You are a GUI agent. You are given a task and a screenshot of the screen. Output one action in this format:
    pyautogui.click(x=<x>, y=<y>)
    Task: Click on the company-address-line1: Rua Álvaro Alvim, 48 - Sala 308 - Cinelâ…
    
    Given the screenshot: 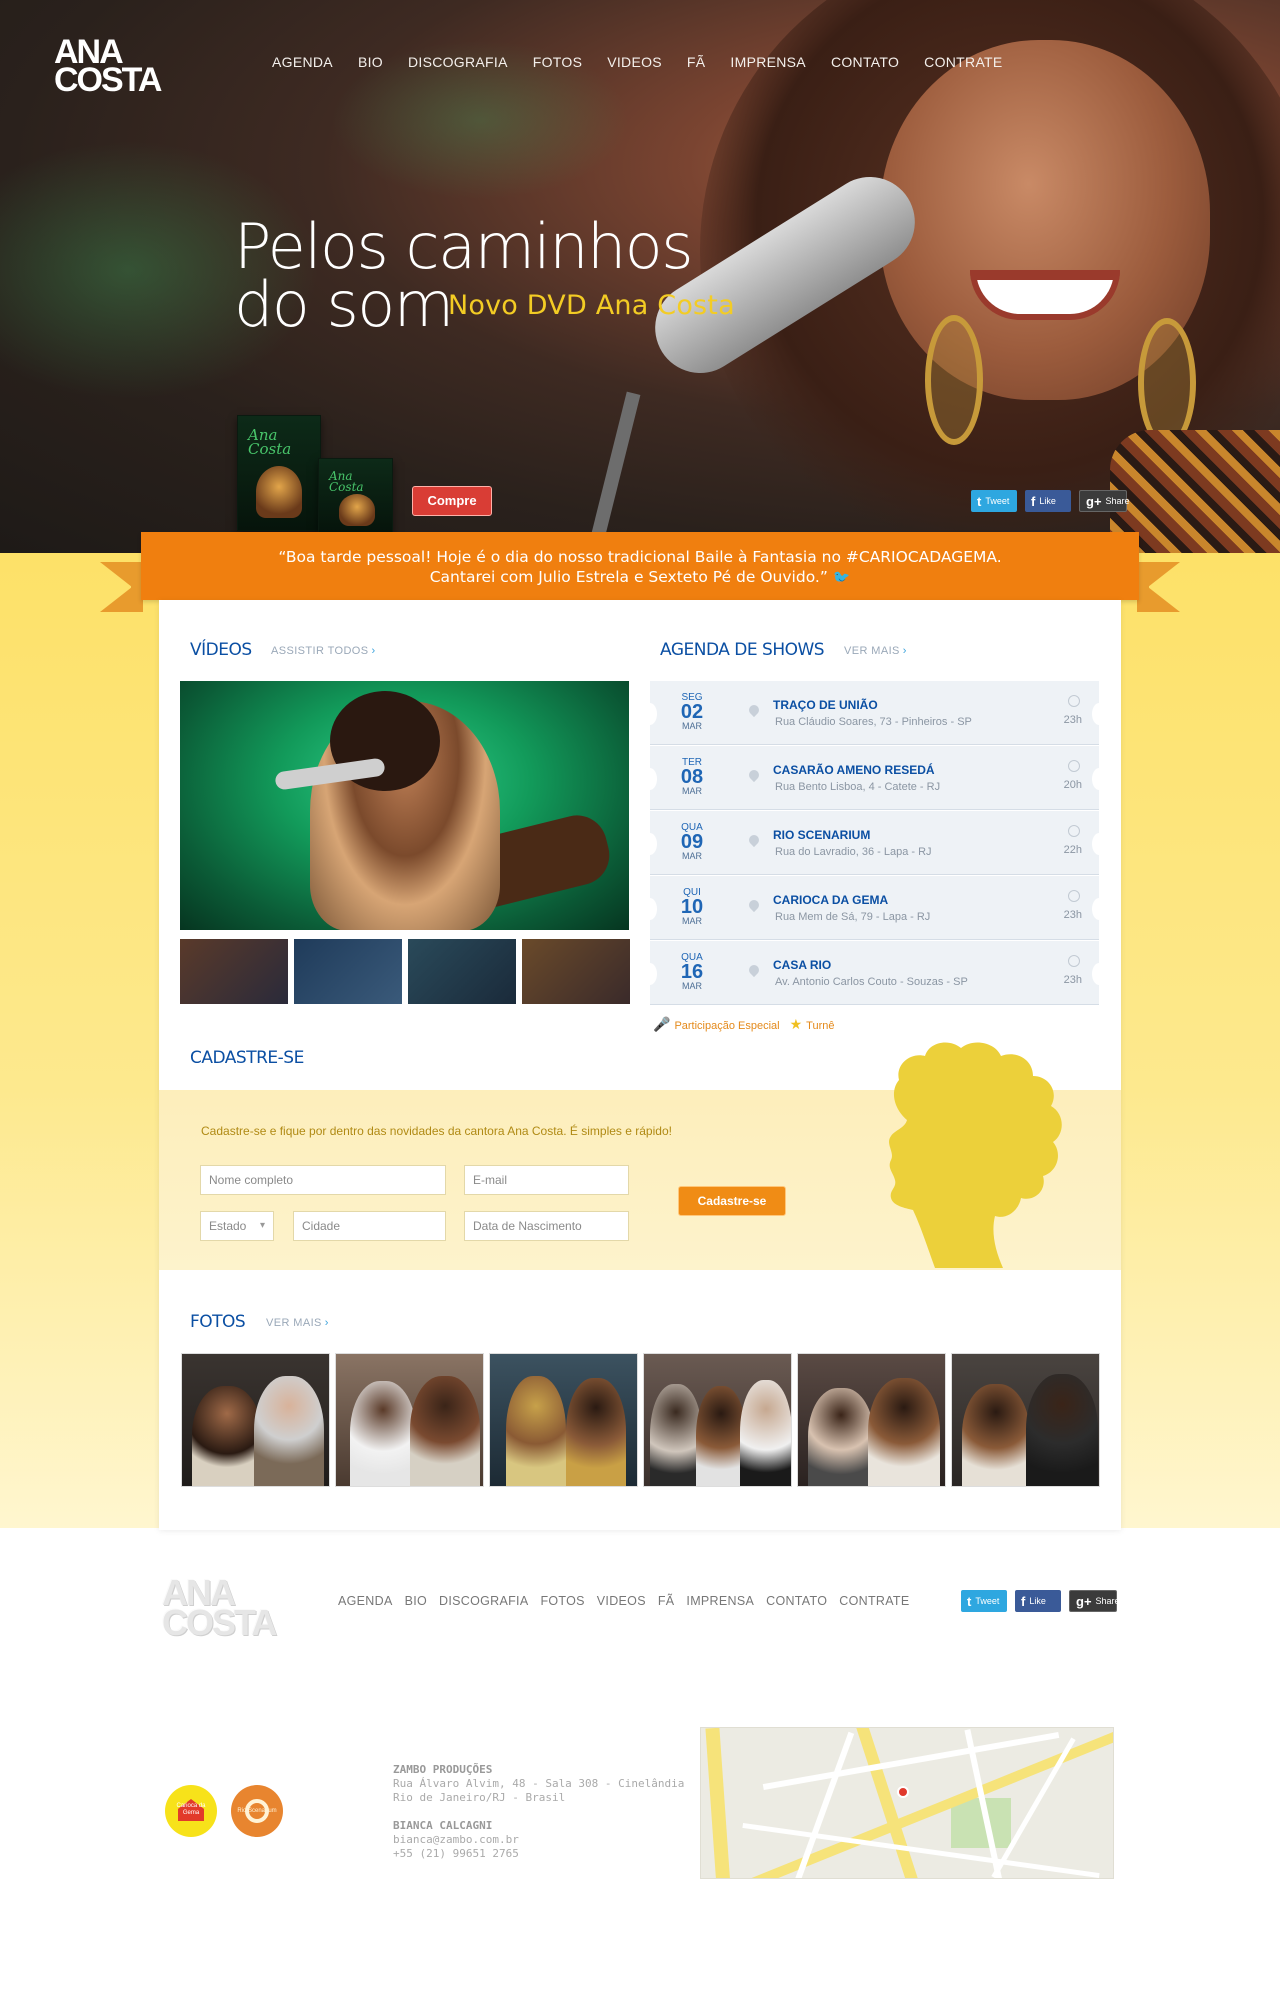 What is the action you would take?
    pyautogui.click(x=539, y=1783)
    